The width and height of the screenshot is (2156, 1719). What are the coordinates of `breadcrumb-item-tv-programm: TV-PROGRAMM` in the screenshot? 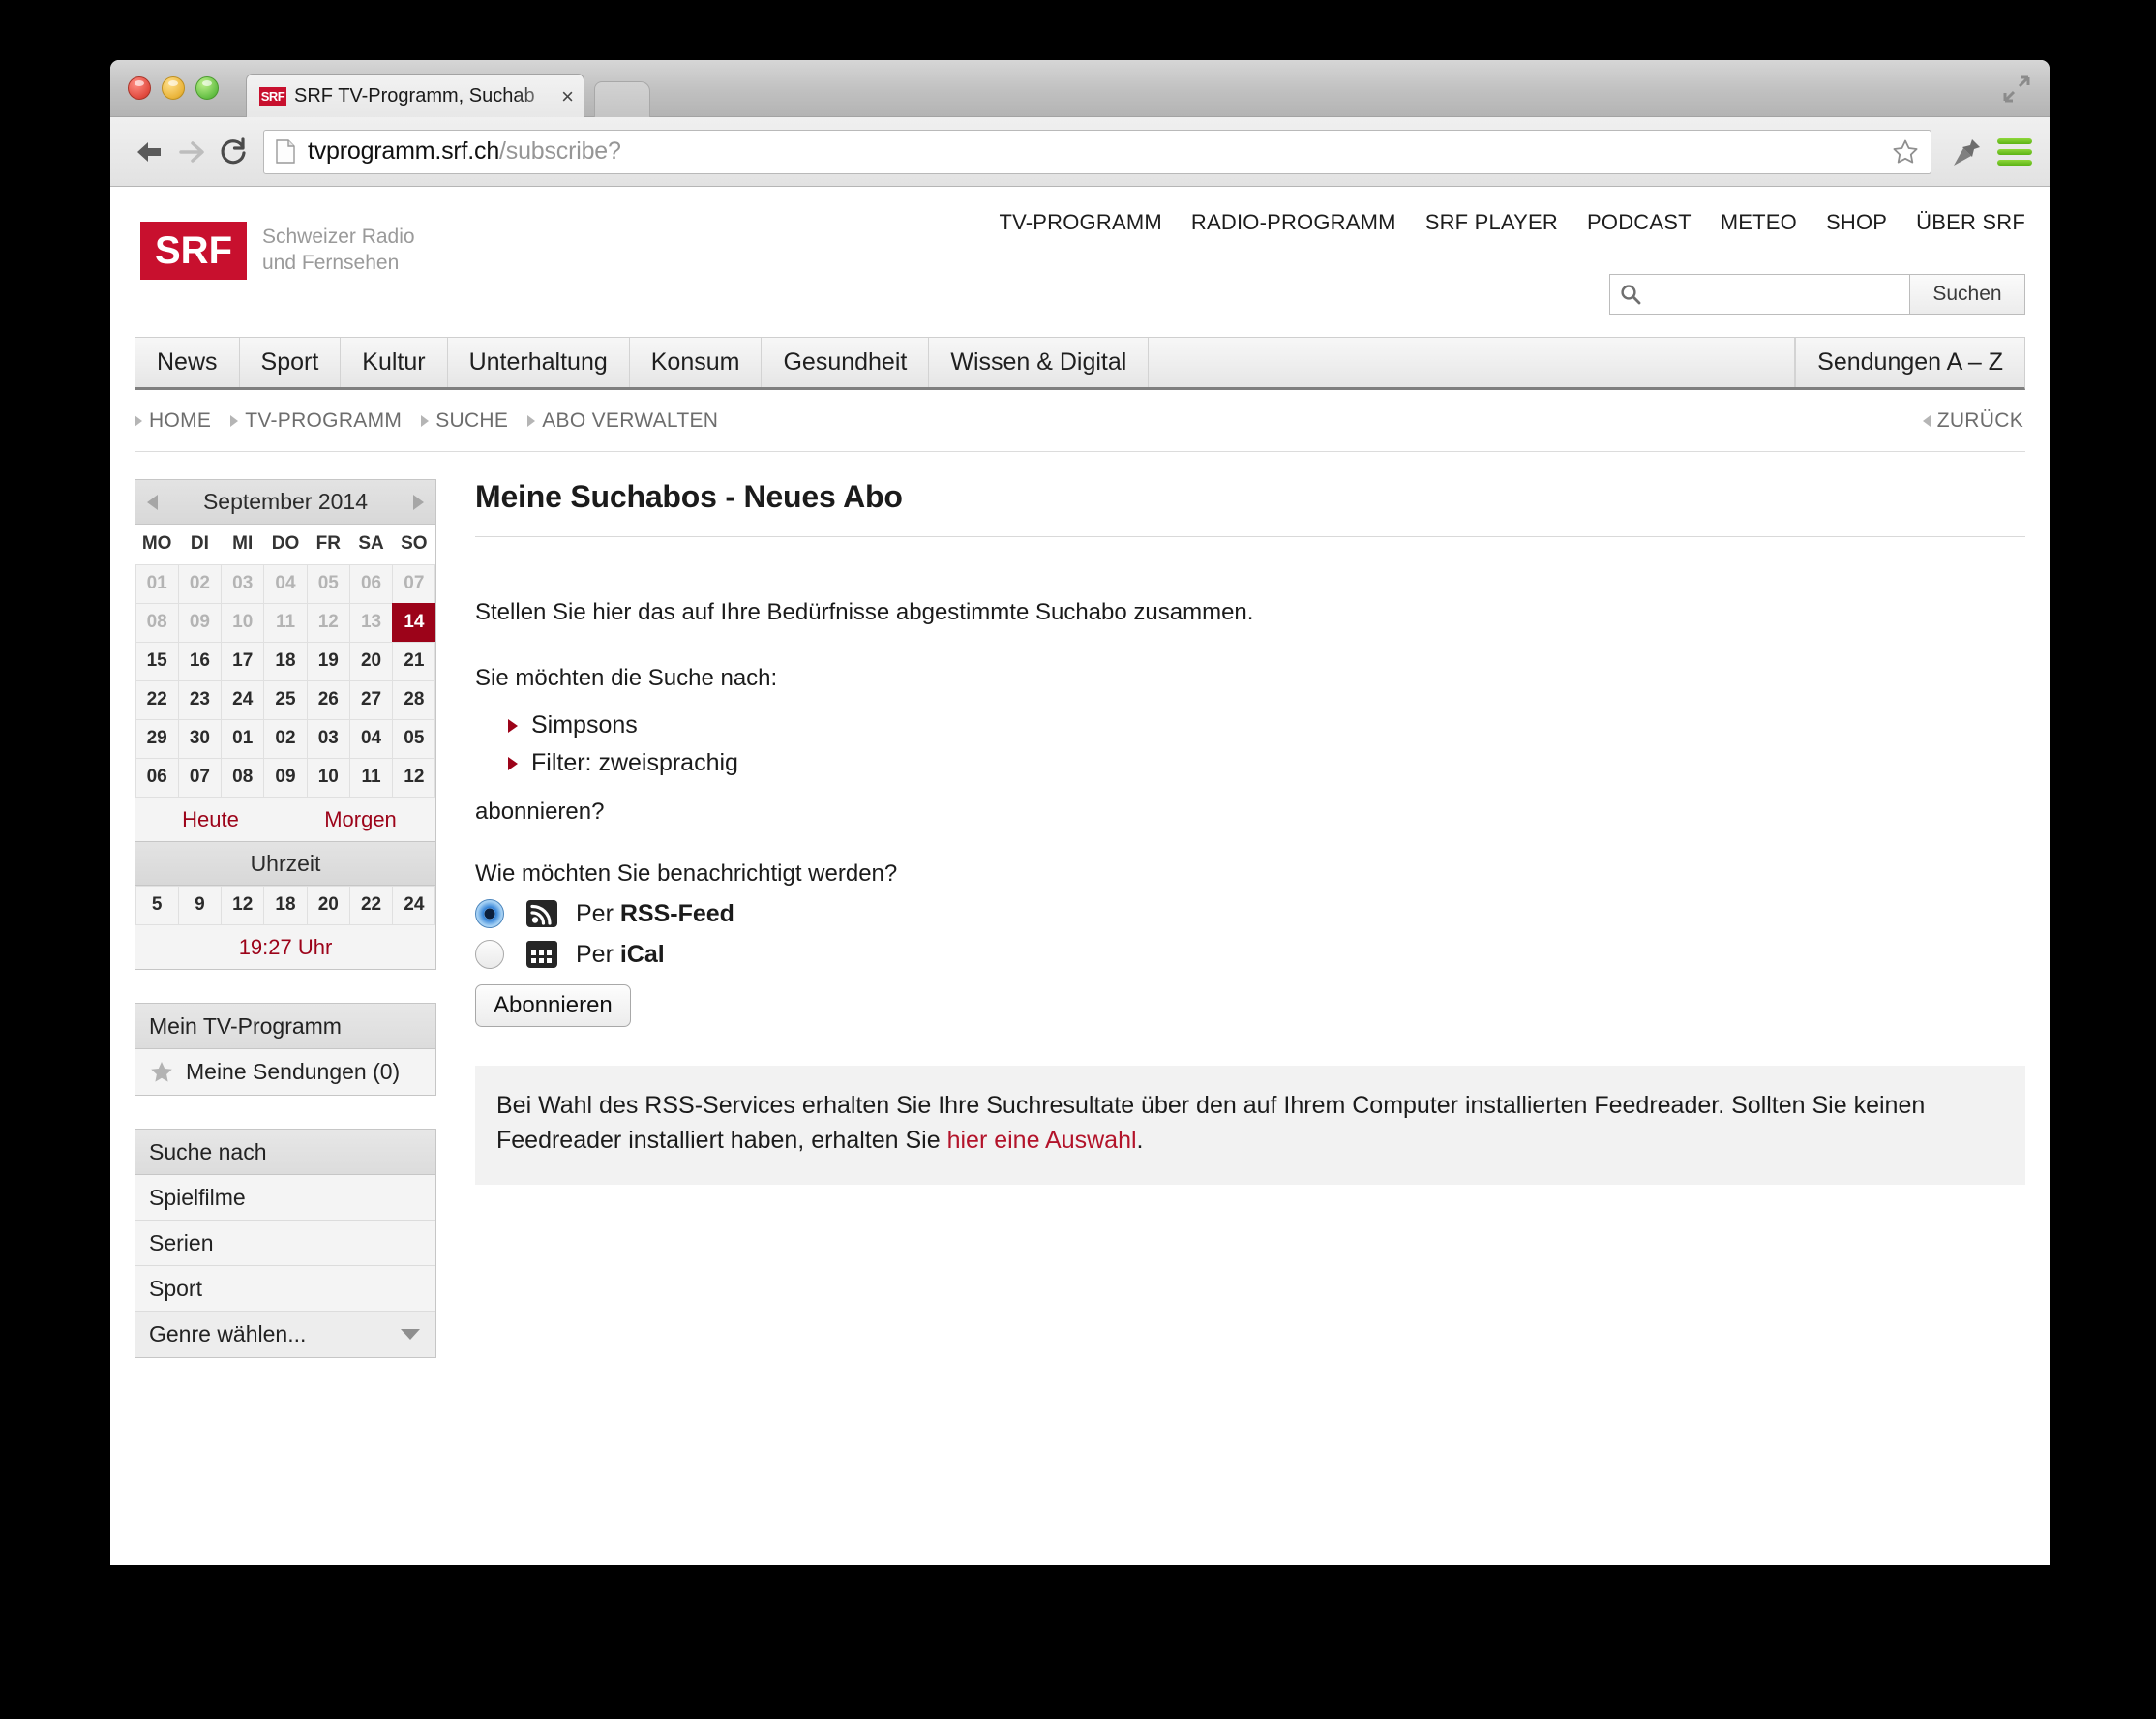 It's located at (316, 421).